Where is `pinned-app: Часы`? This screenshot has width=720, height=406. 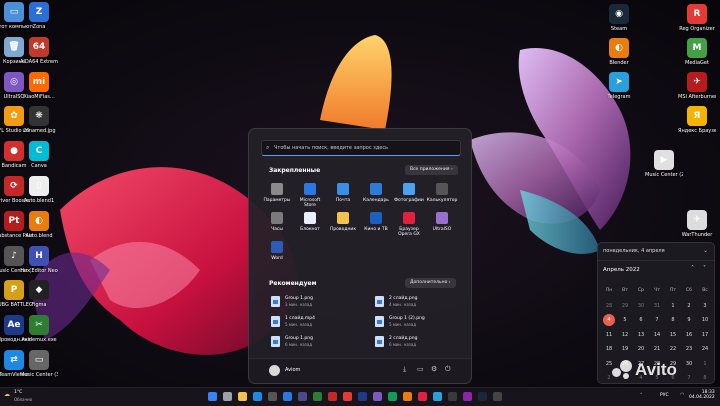 pinned-app: Часы is located at coordinates (277, 222).